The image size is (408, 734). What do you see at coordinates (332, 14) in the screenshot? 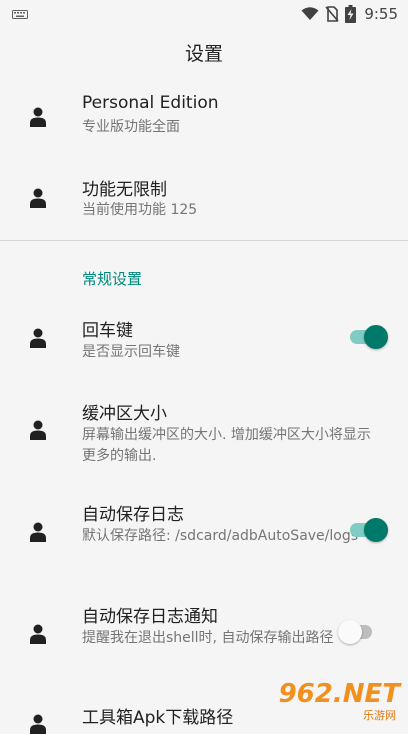
I see `no-sim-icon` at bounding box center [332, 14].